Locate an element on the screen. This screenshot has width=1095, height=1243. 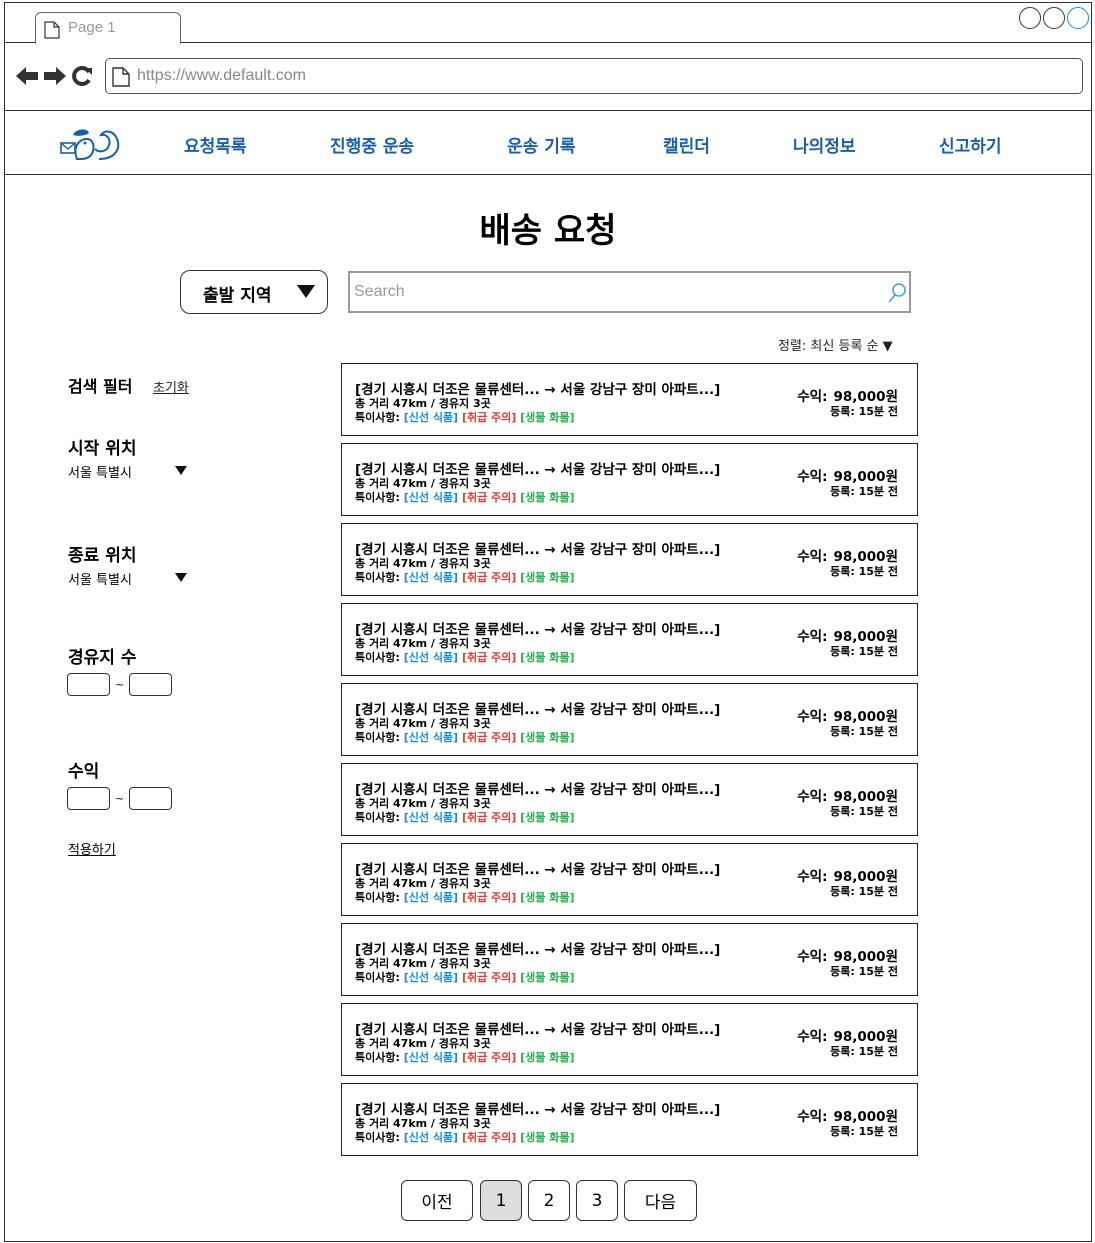
income-min-input is located at coordinates (88, 798).